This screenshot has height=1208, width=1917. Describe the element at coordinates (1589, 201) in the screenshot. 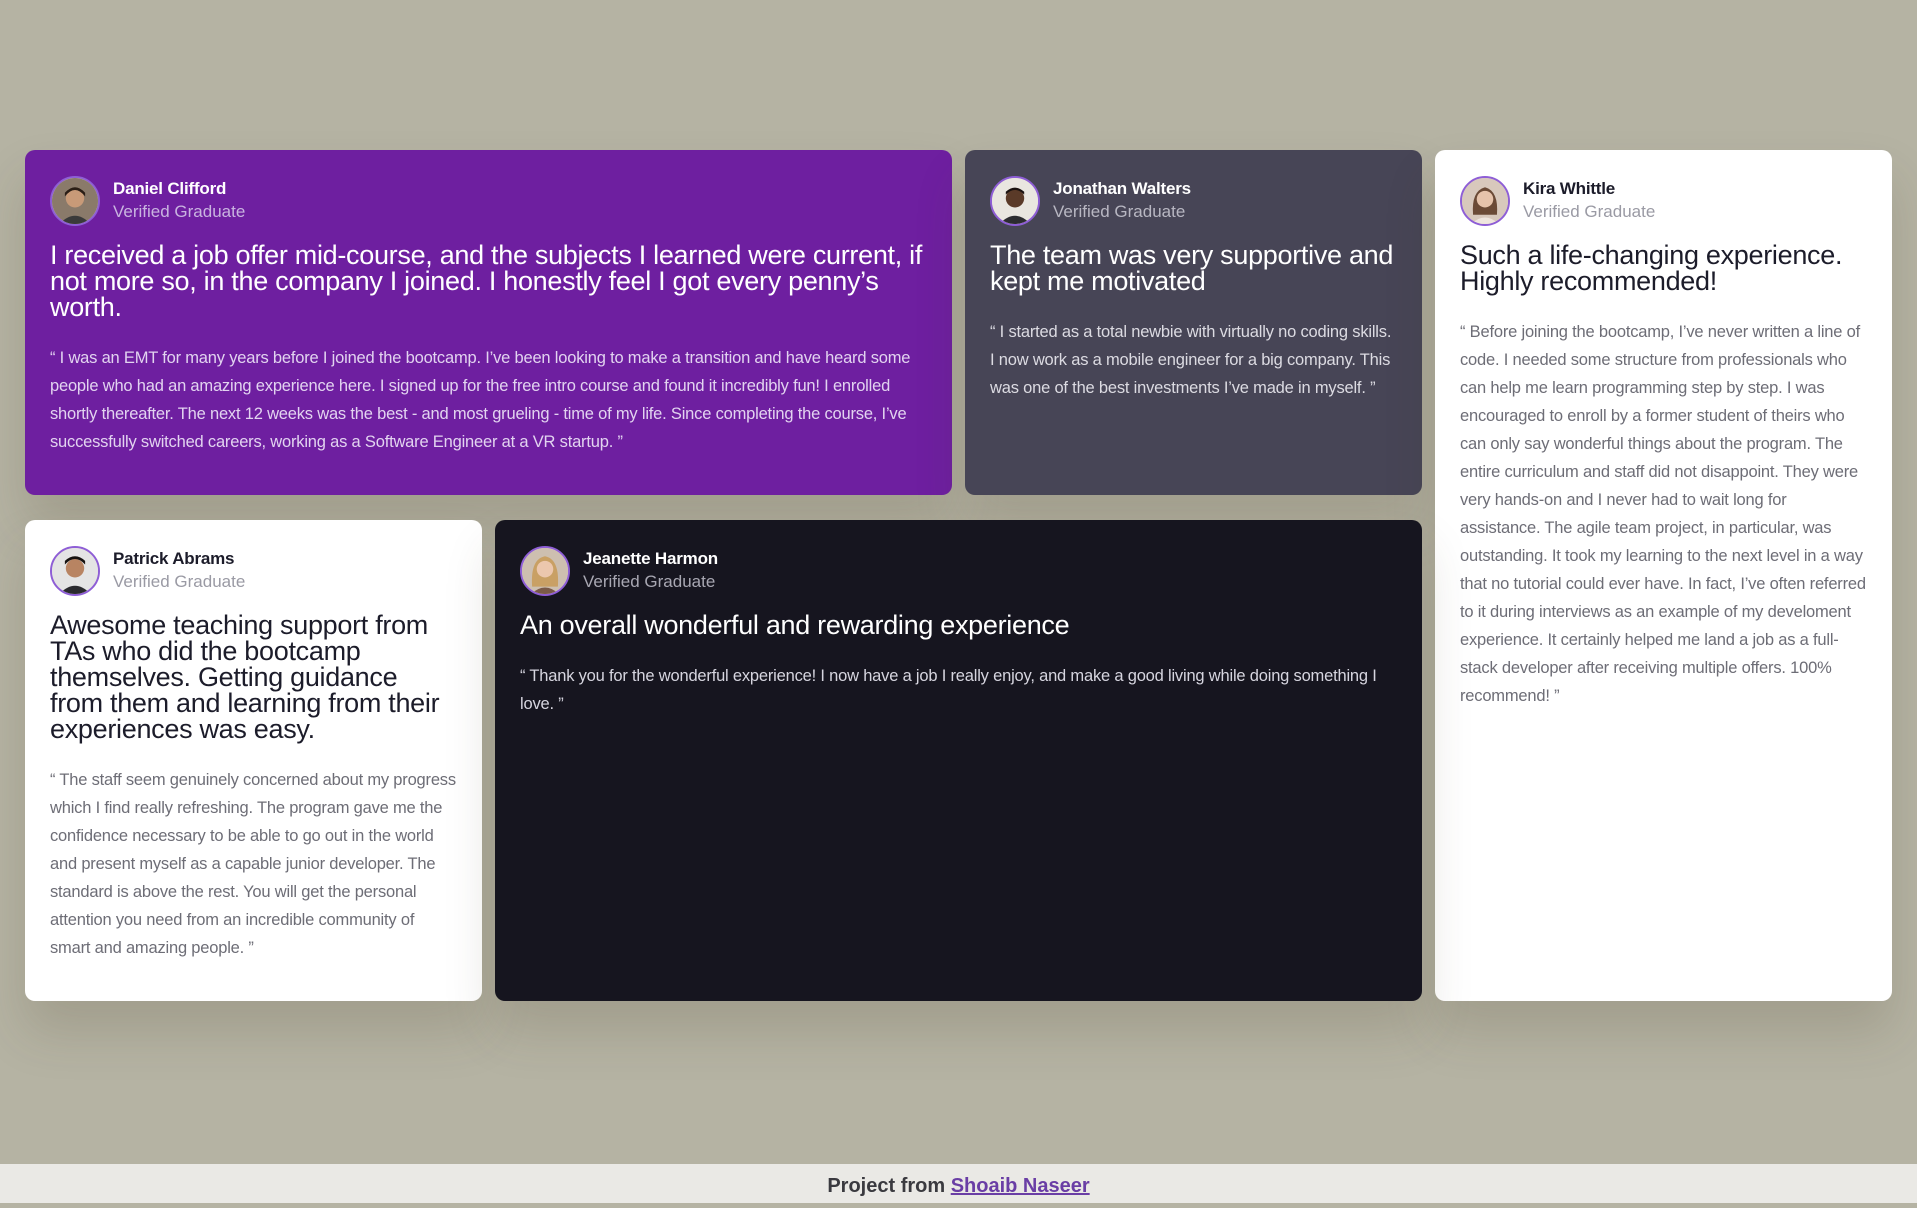

I see `author-meta: Kira Whittle Verified Graduate` at that location.